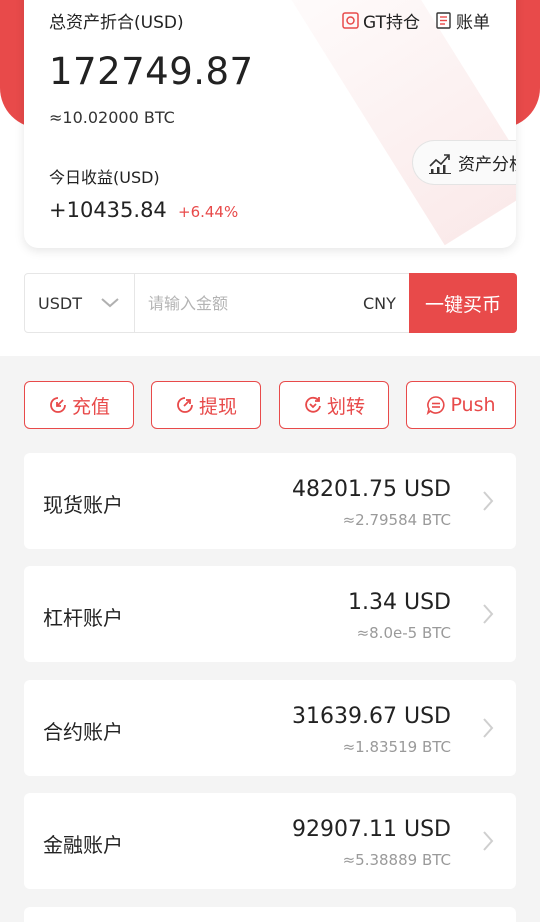 The width and height of the screenshot is (540, 922). I want to click on withdraw-button: 提现, so click(206, 405).